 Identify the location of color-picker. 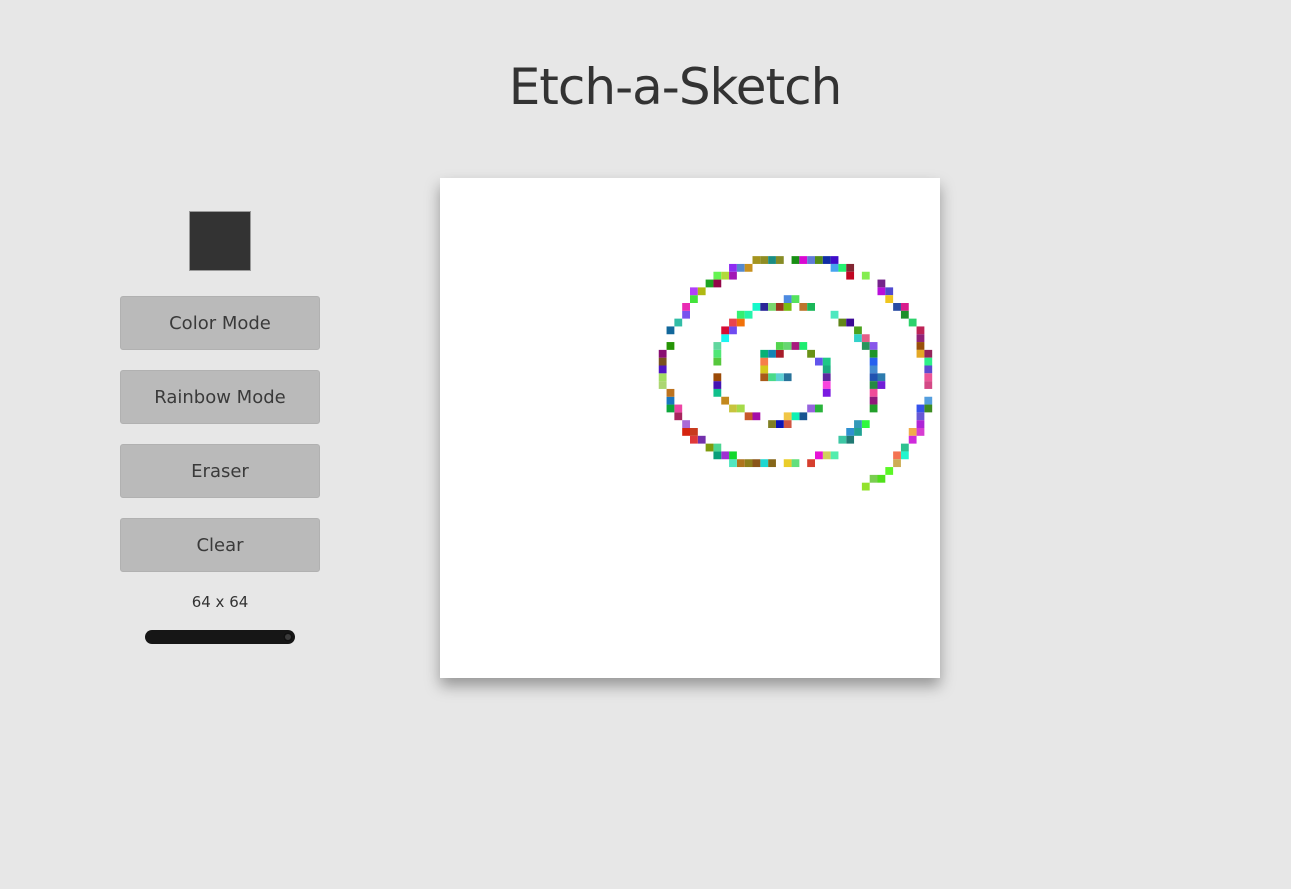
(220, 241).